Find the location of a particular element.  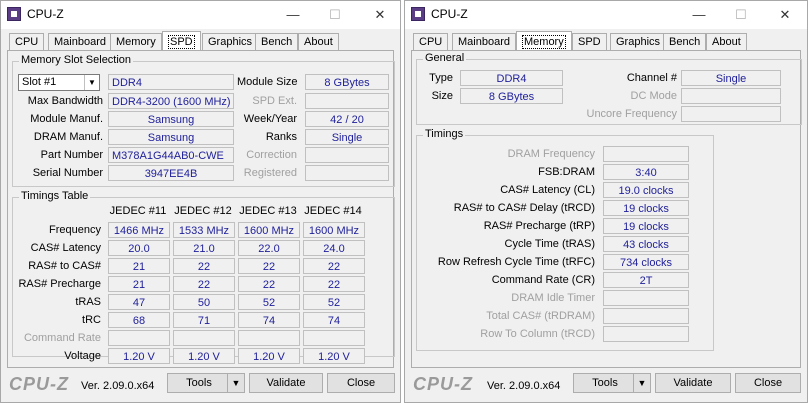

slot-select-value: Slot #1 is located at coordinates (39, 82).